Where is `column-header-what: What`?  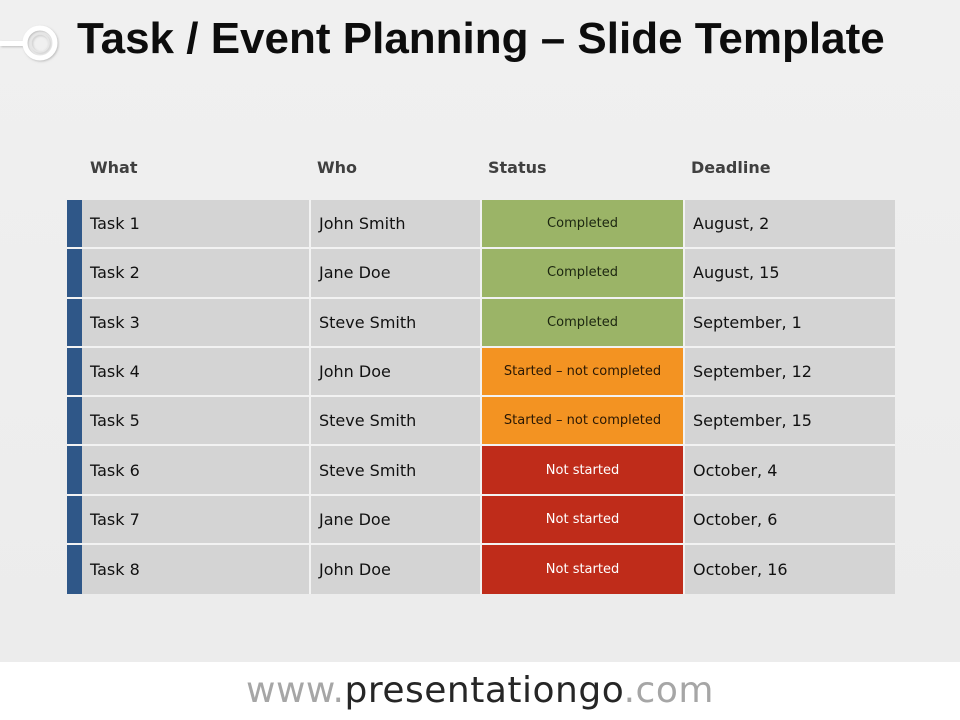 column-header-what: What is located at coordinates (114, 167).